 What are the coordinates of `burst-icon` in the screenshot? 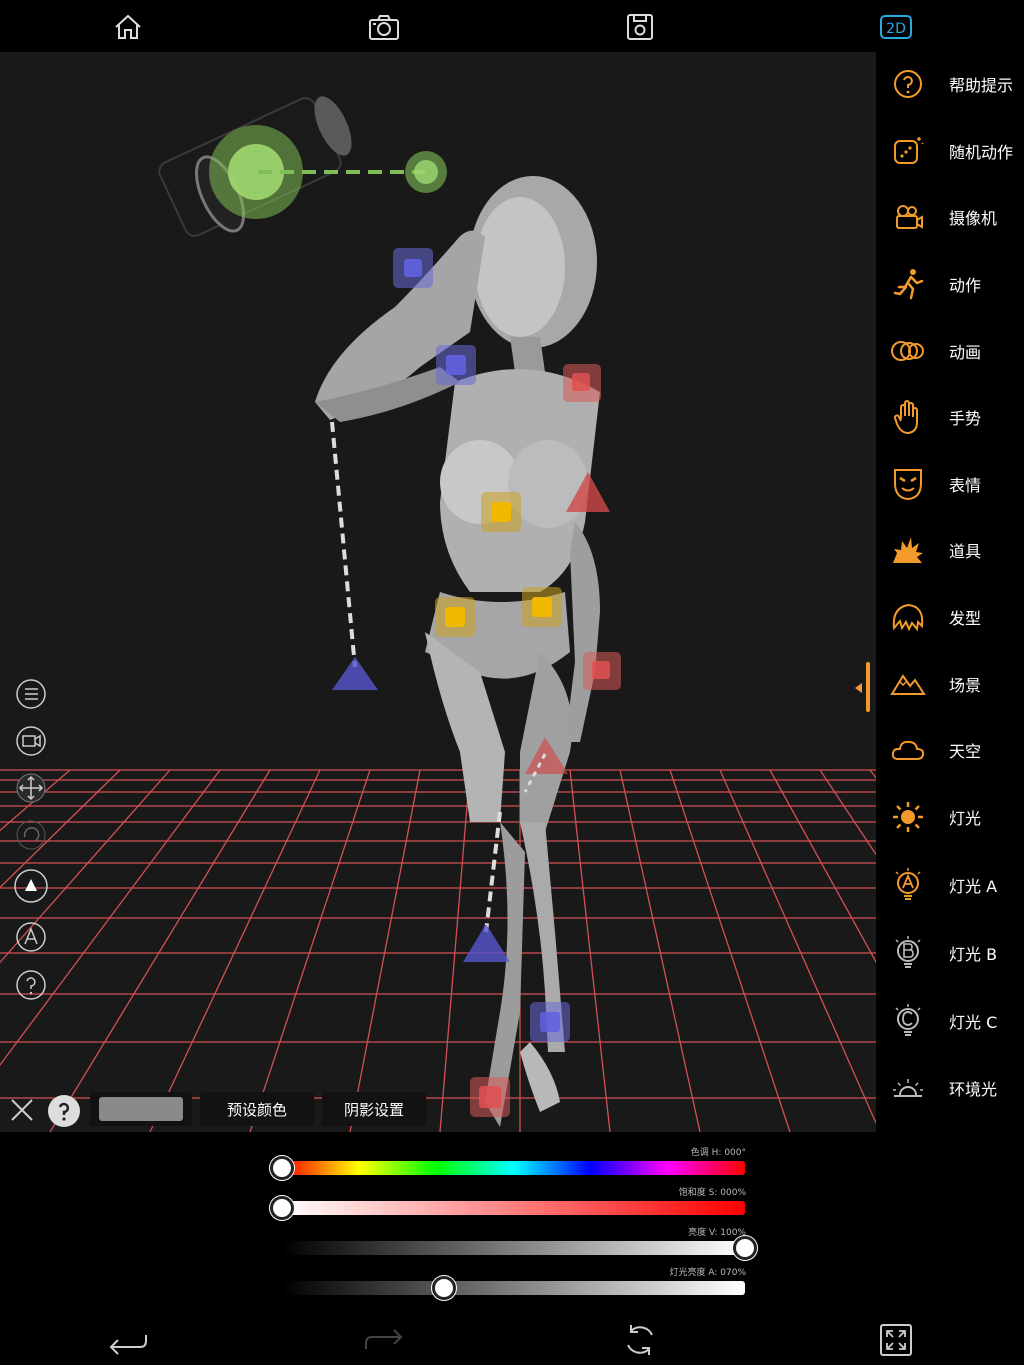 It's located at (908, 550).